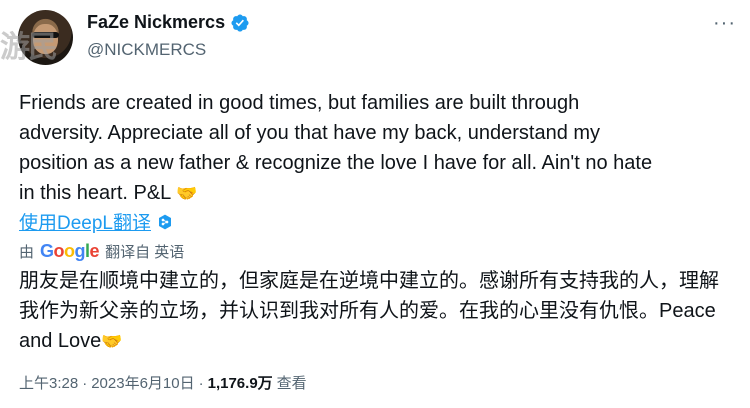  What do you see at coordinates (101, 251) in the screenshot?
I see `google-translate-attribution: 由 Google 翻译自 英语` at bounding box center [101, 251].